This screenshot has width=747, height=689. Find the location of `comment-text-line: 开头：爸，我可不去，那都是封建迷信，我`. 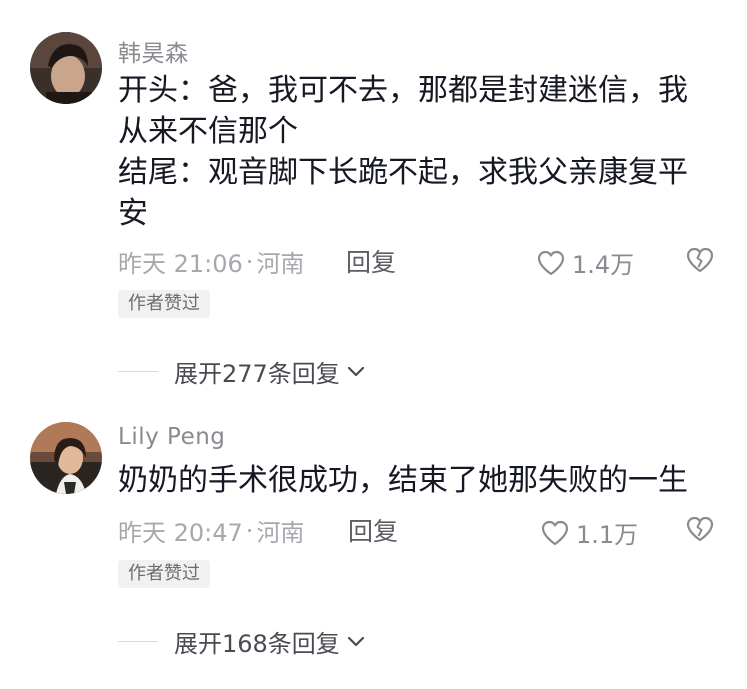

comment-text-line: 开头：爸，我可不去，那都是封建迷信，我 is located at coordinates (403, 90).